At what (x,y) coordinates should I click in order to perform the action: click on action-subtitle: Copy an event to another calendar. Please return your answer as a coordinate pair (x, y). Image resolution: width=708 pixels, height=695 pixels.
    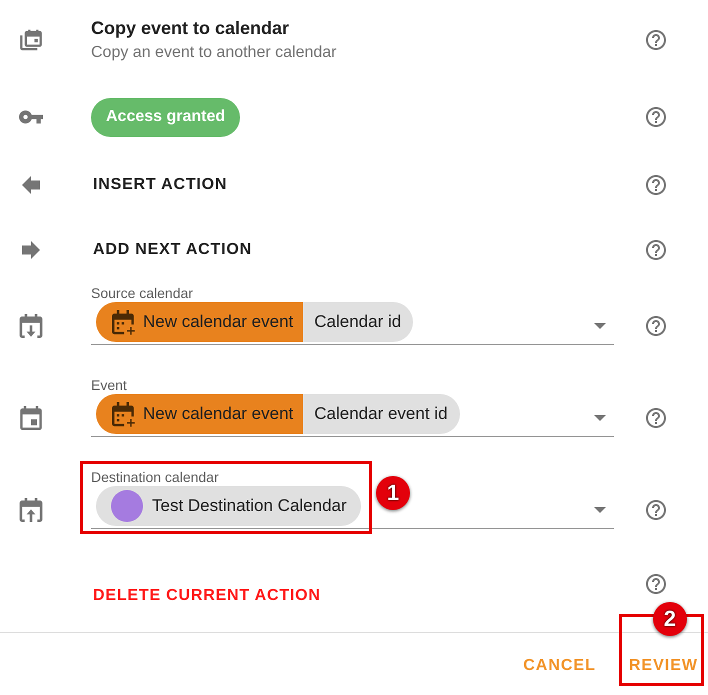
    Looking at the image, I should click on (213, 53).